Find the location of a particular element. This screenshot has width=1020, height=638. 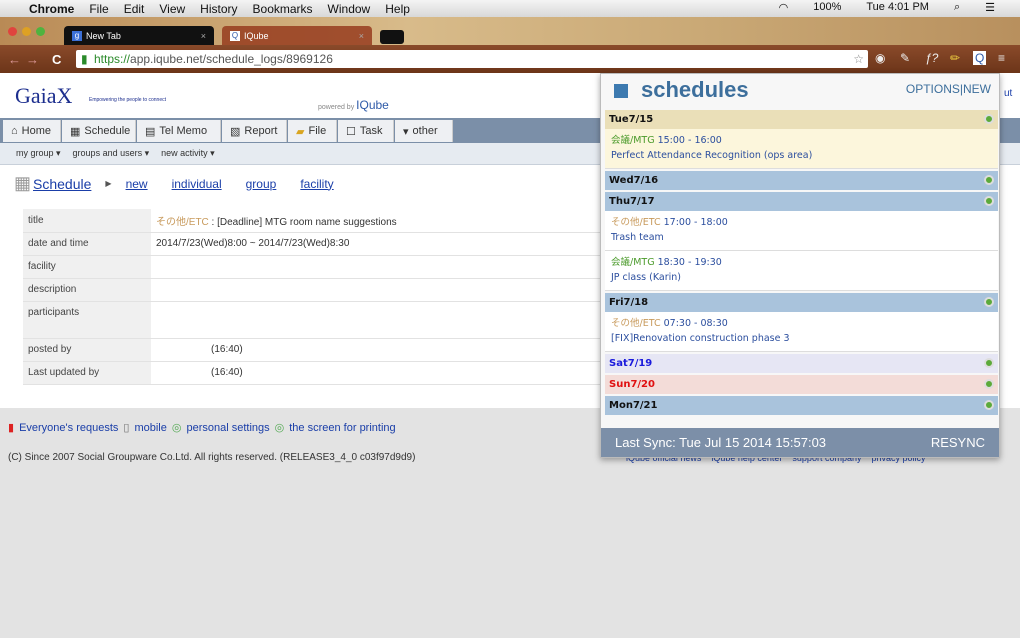

nav-file: ▰ File is located at coordinates (312, 131).